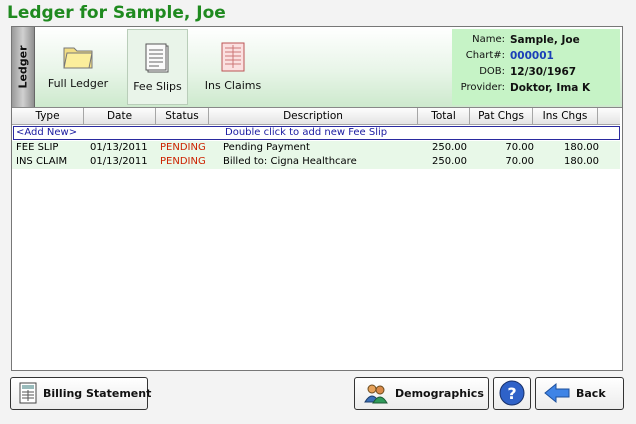  I want to click on col-filler, so click(609, 116).